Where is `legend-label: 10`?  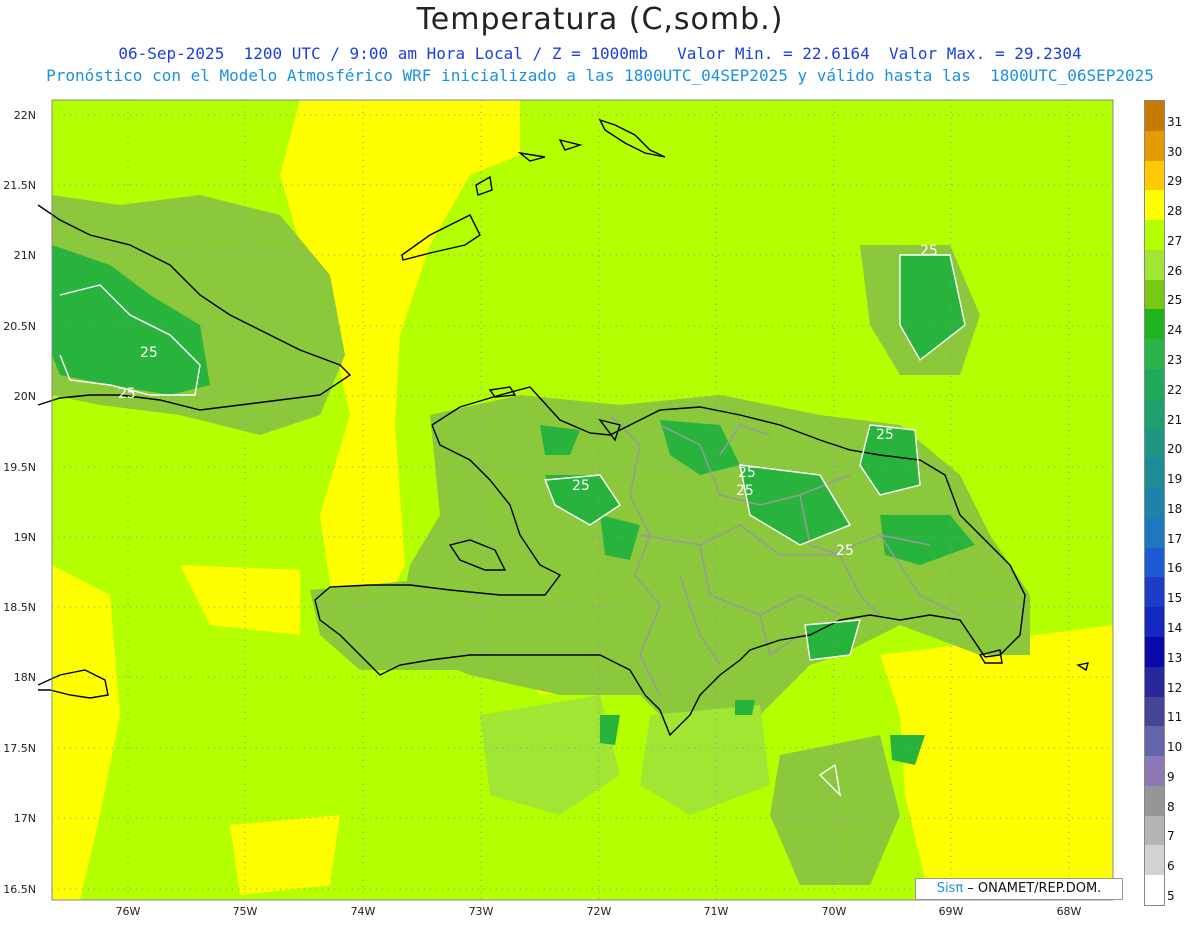
legend-label: 10 is located at coordinates (1175, 747).